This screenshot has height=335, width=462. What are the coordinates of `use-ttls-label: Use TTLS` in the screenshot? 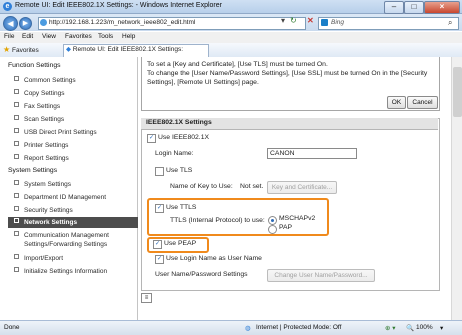 It's located at (181, 207).